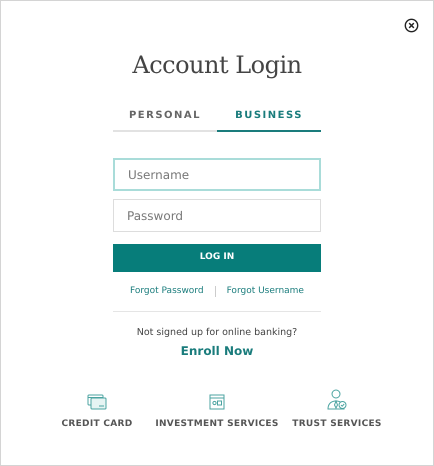  Describe the element at coordinates (217, 425) in the screenshot. I see `service-link: INVESTMENT SERVICES` at that location.